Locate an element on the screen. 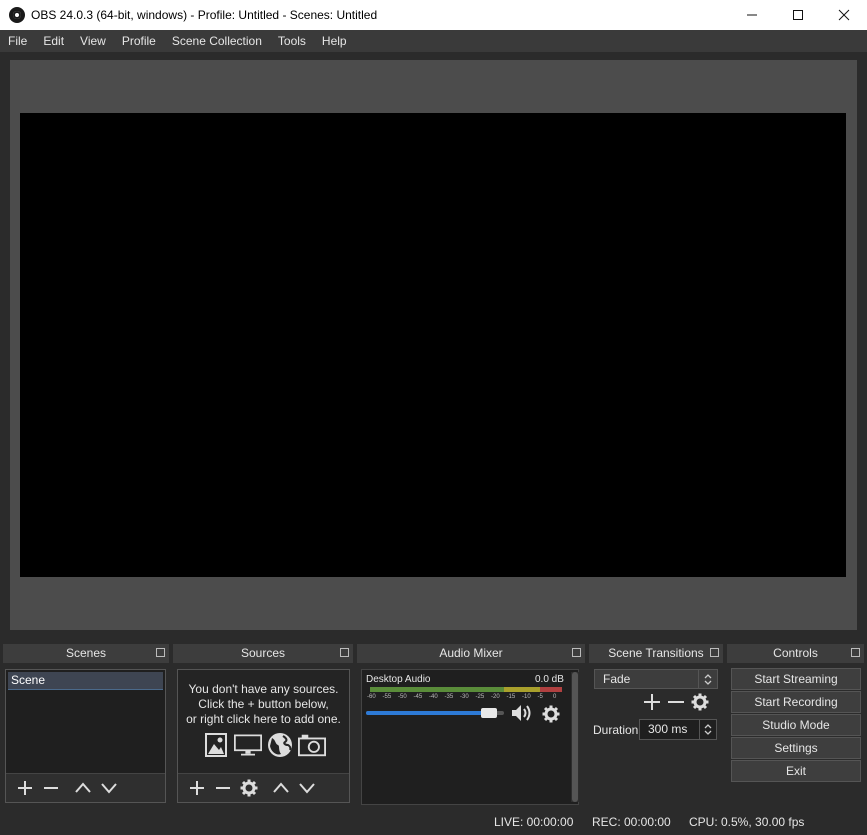  source-type-icons is located at coordinates (264, 745).